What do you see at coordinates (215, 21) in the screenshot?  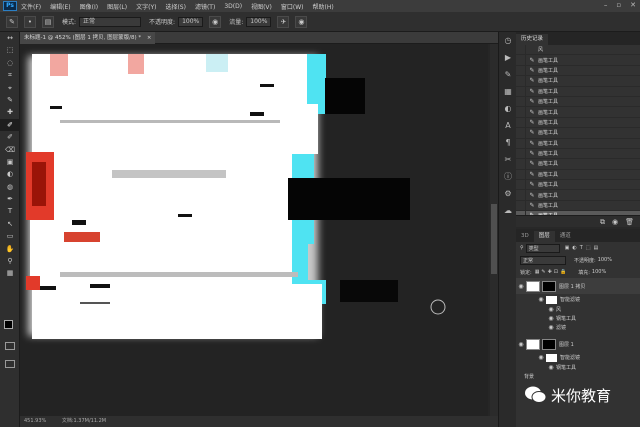 I see `pressure-opacity-icon: ◉` at bounding box center [215, 21].